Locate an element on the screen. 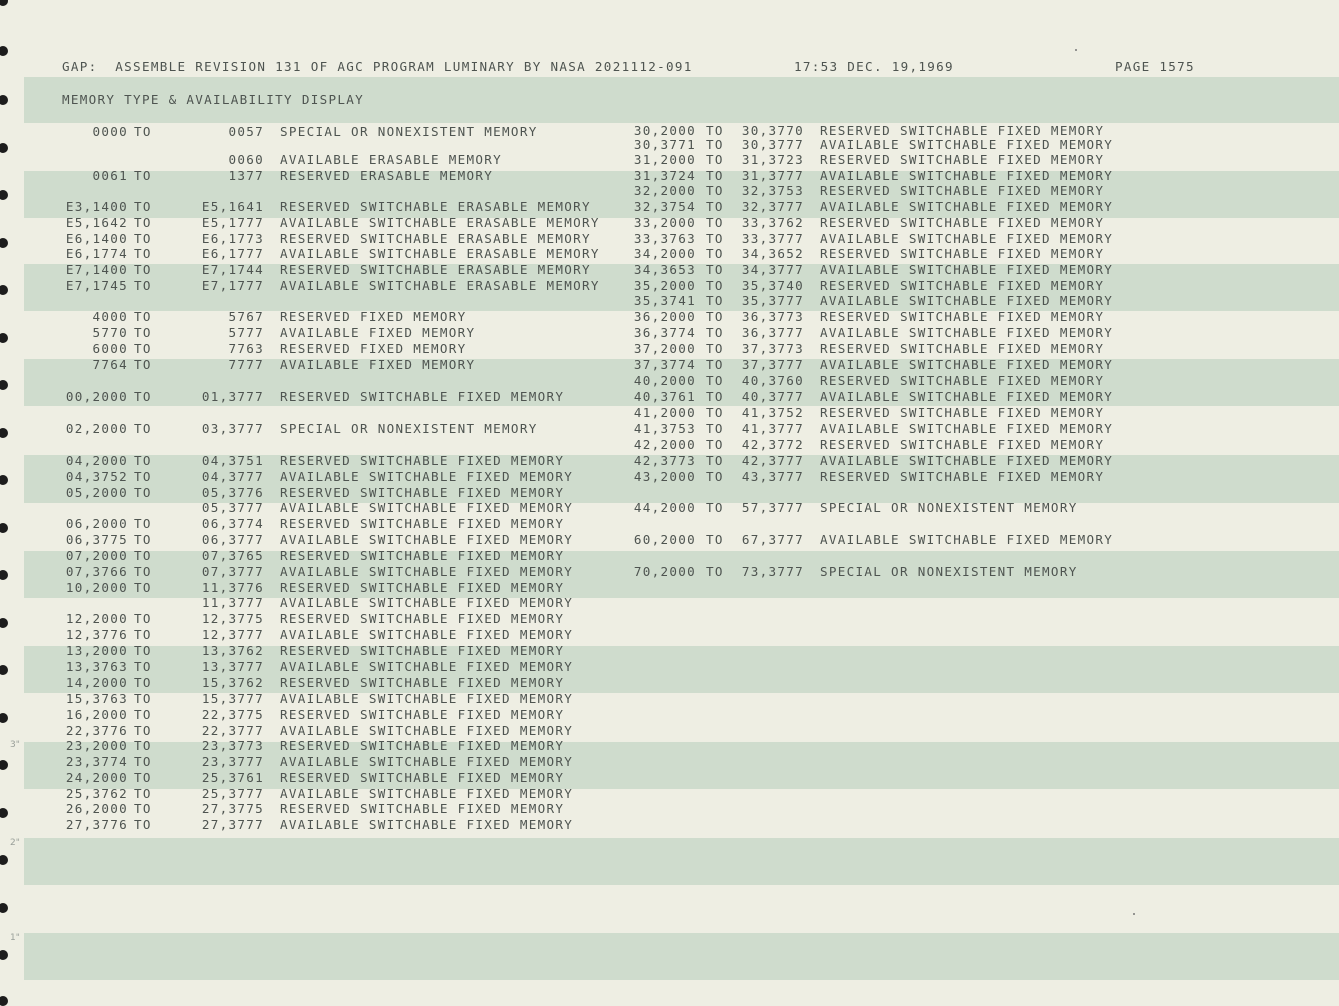  range-end: 25,3777 is located at coordinates (232, 793).